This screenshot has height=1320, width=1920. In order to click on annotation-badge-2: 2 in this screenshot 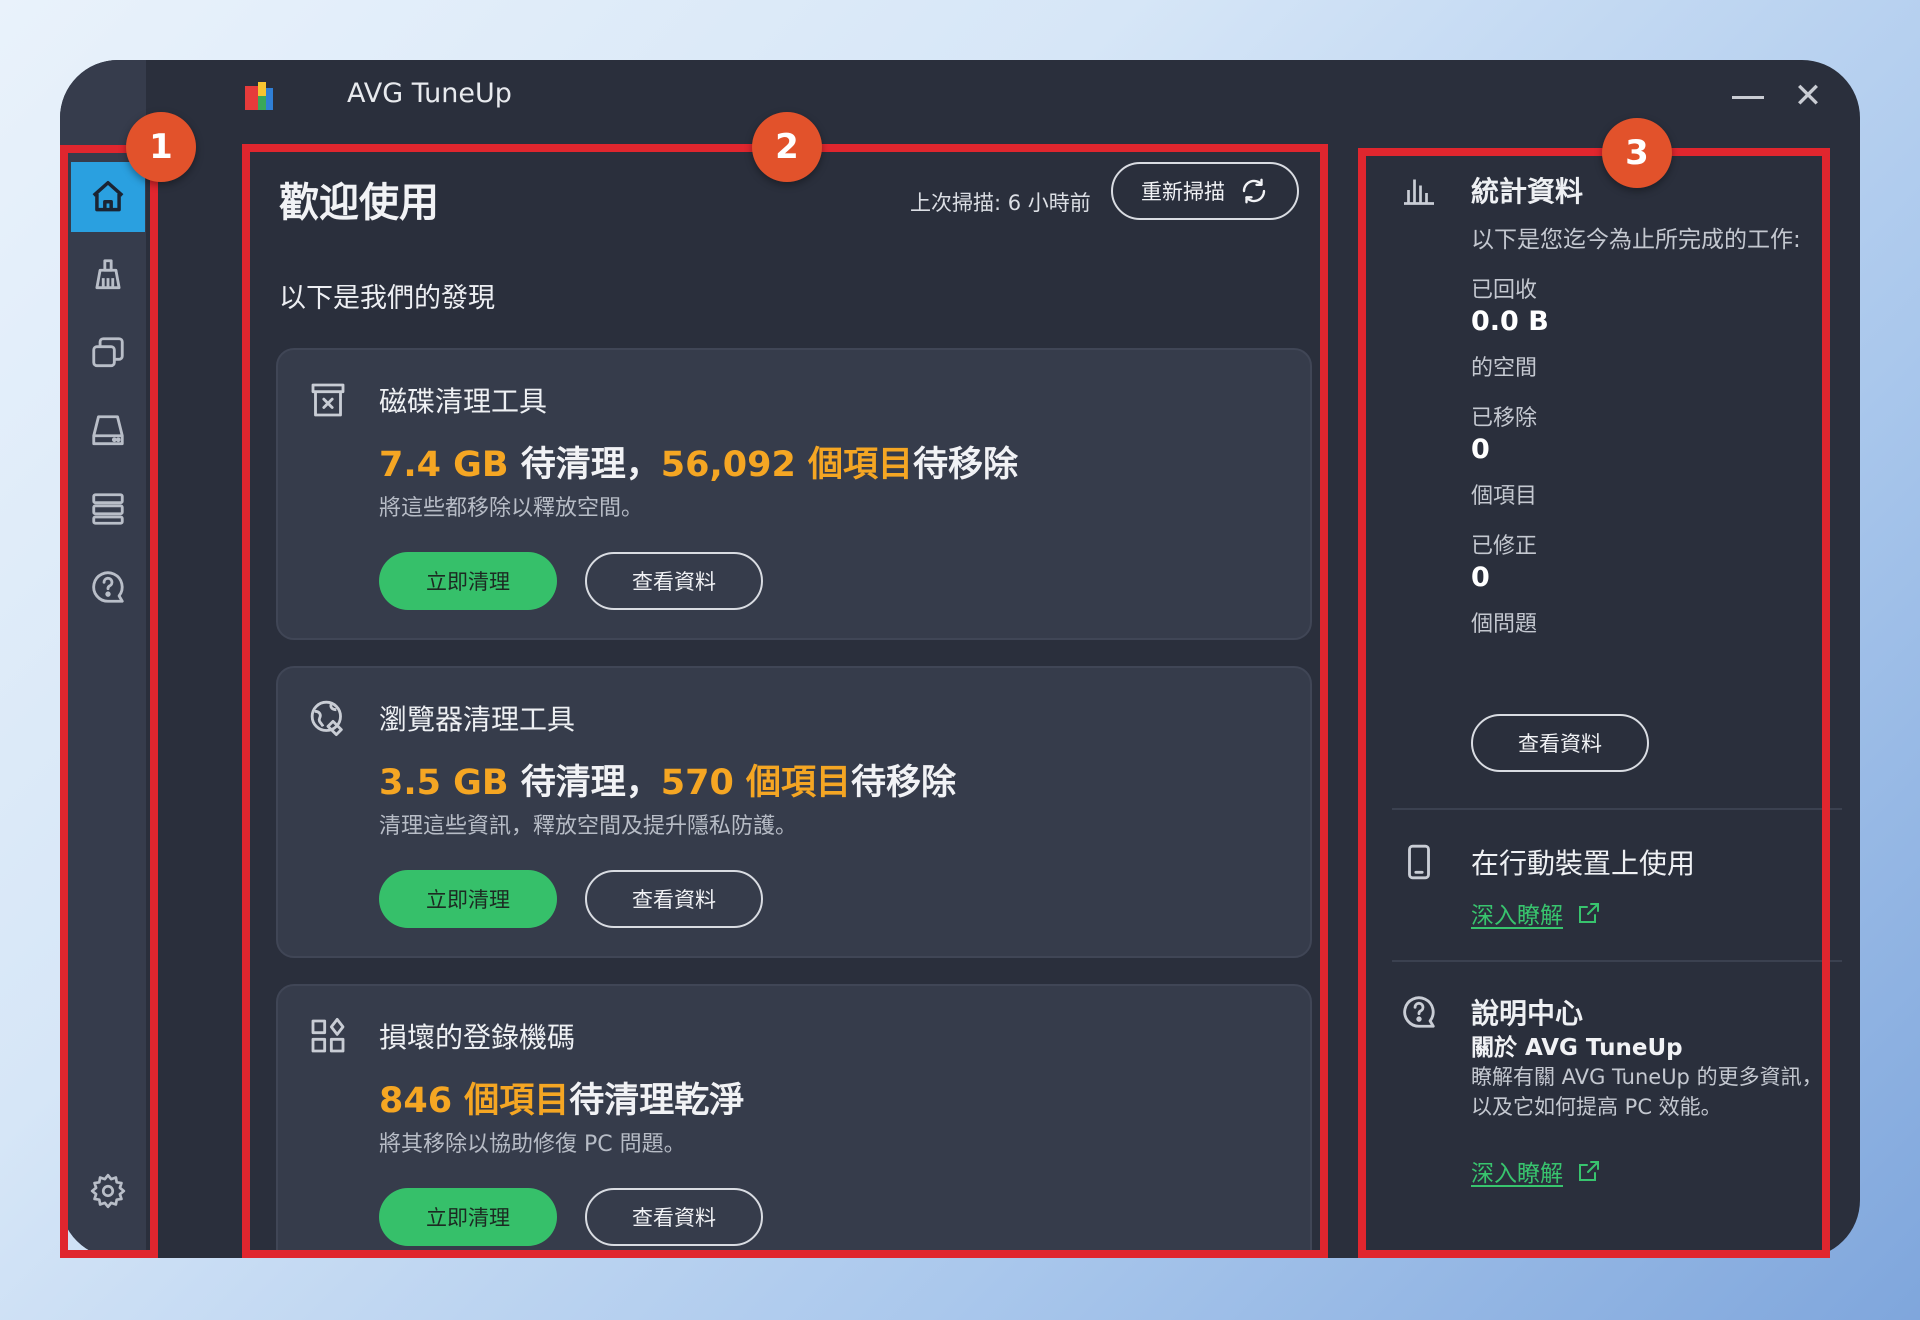, I will do `click(787, 147)`.